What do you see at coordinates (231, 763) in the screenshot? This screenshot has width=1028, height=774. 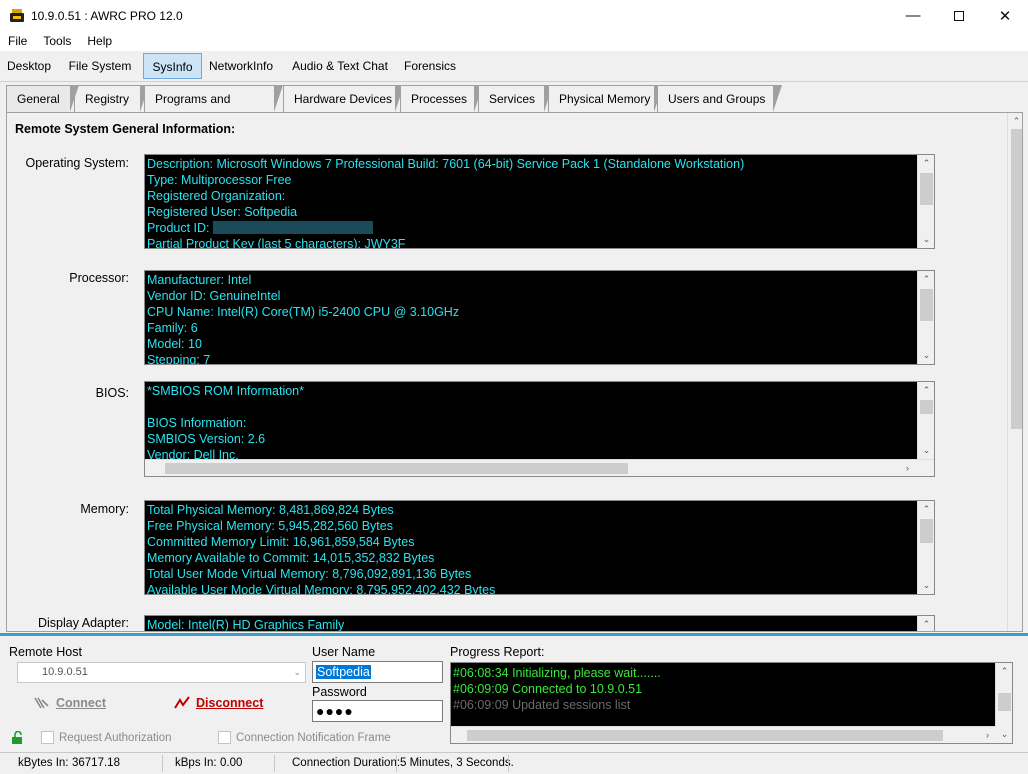 I see `kbps-in-value: 0.00` at bounding box center [231, 763].